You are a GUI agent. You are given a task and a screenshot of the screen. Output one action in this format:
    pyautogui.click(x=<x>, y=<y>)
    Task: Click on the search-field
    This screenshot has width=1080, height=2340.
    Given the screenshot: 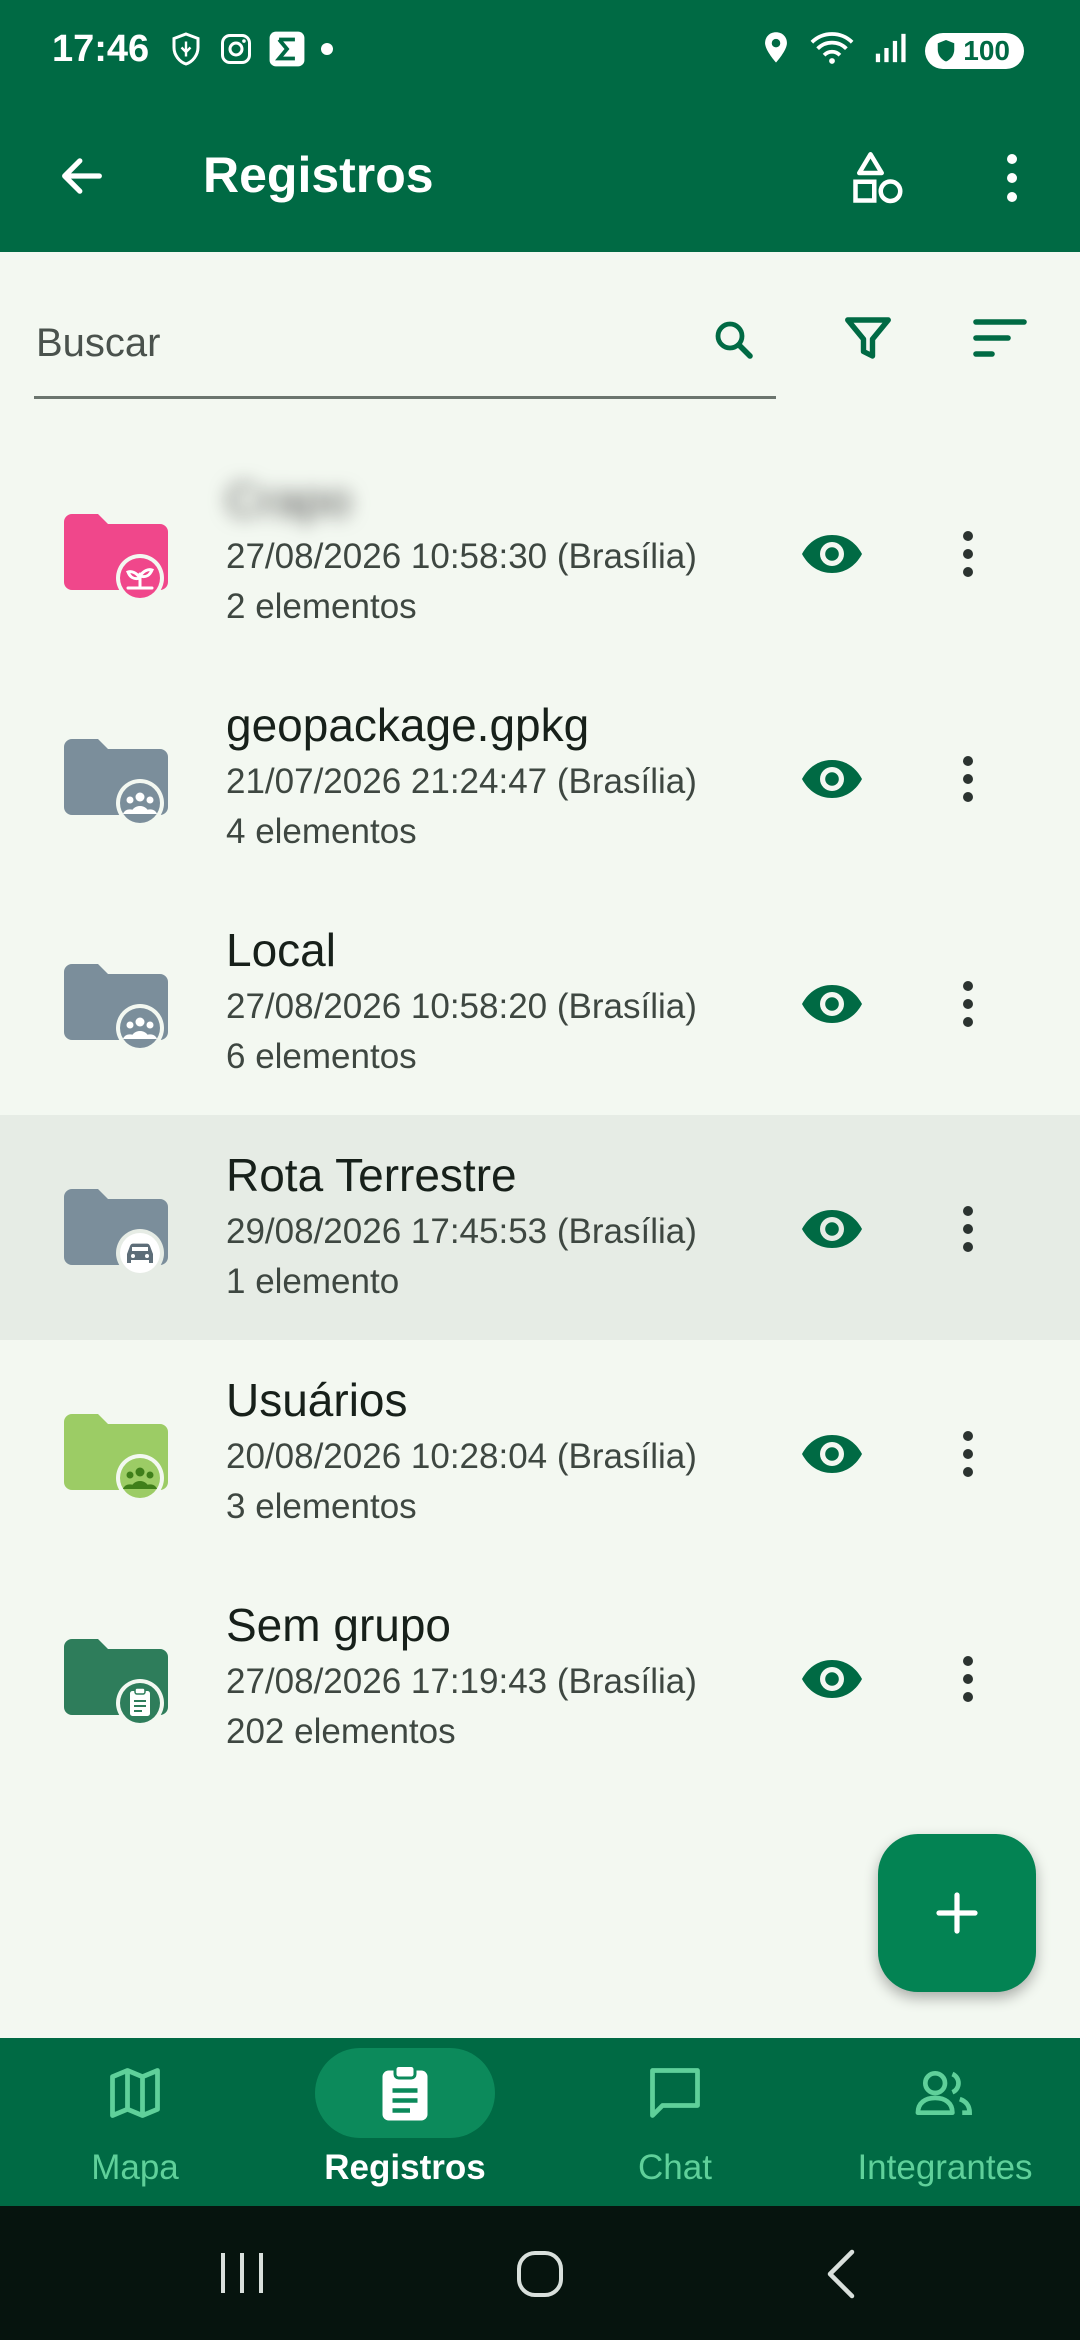 What is the action you would take?
    pyautogui.click(x=405, y=344)
    